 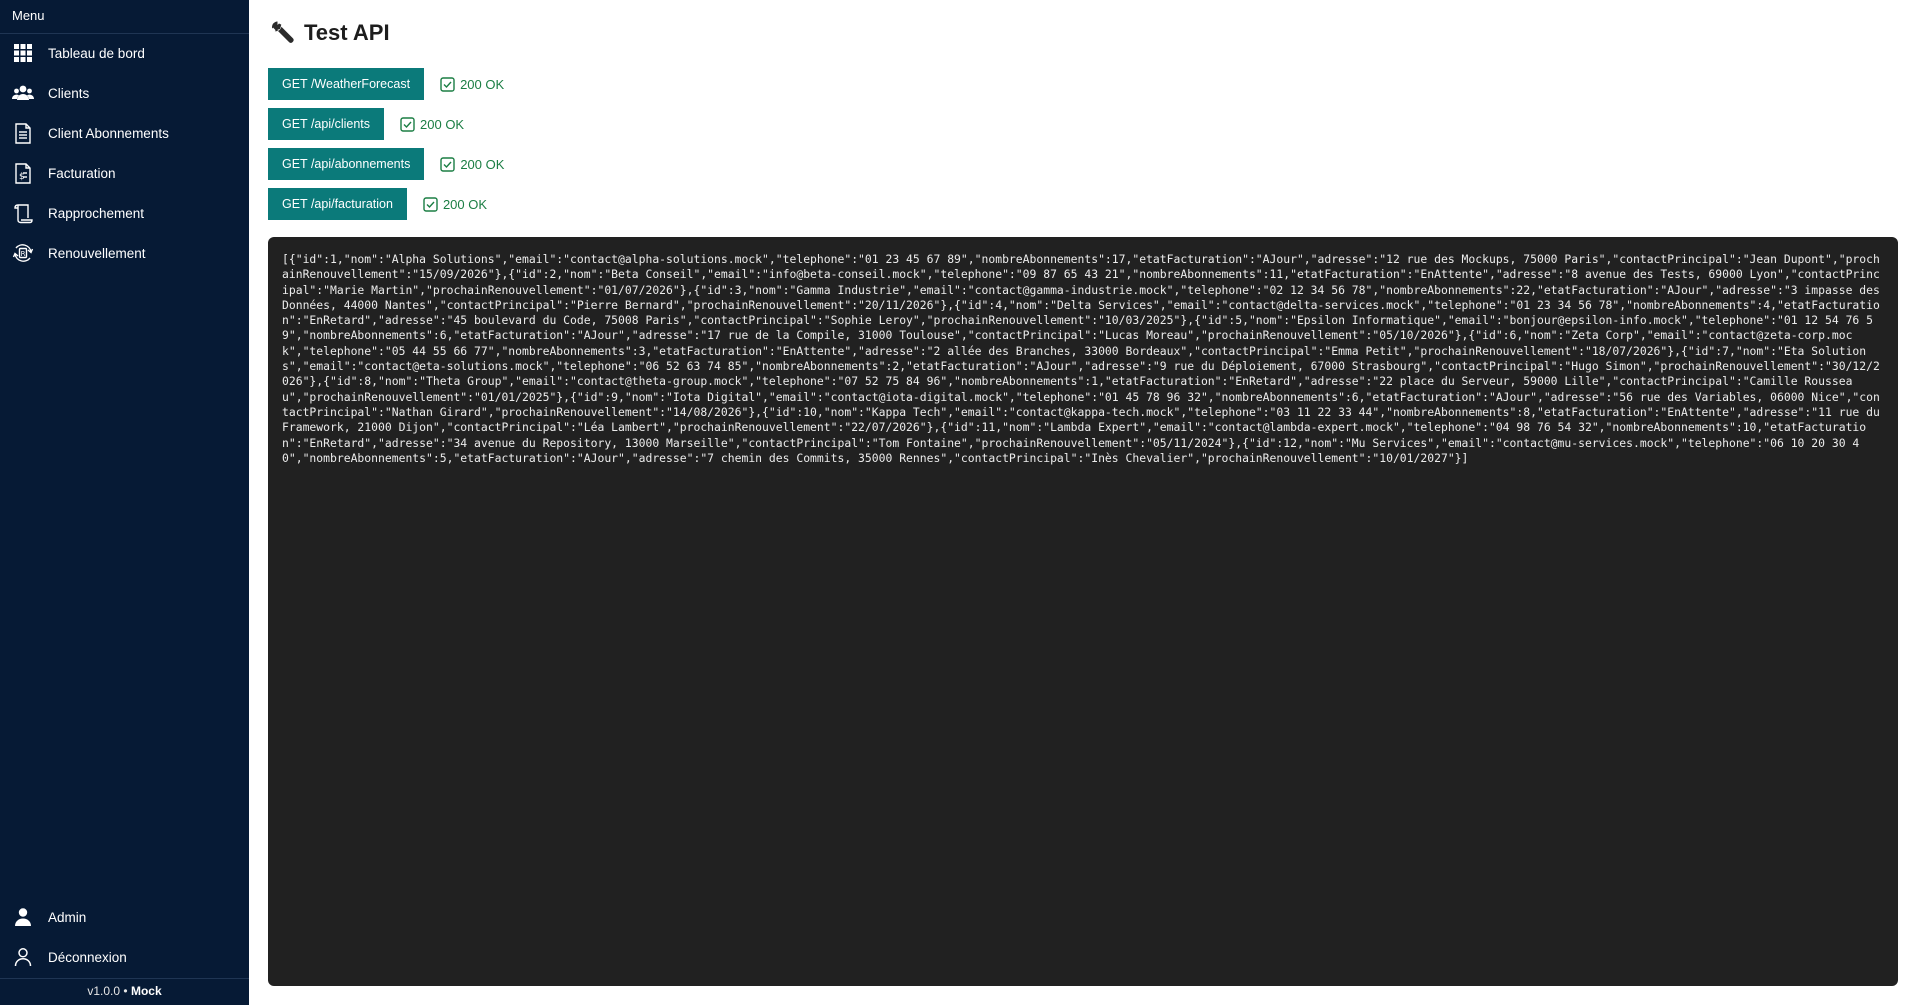 What do you see at coordinates (82, 173) in the screenshot?
I see `sidebar-item-label: Facturation` at bounding box center [82, 173].